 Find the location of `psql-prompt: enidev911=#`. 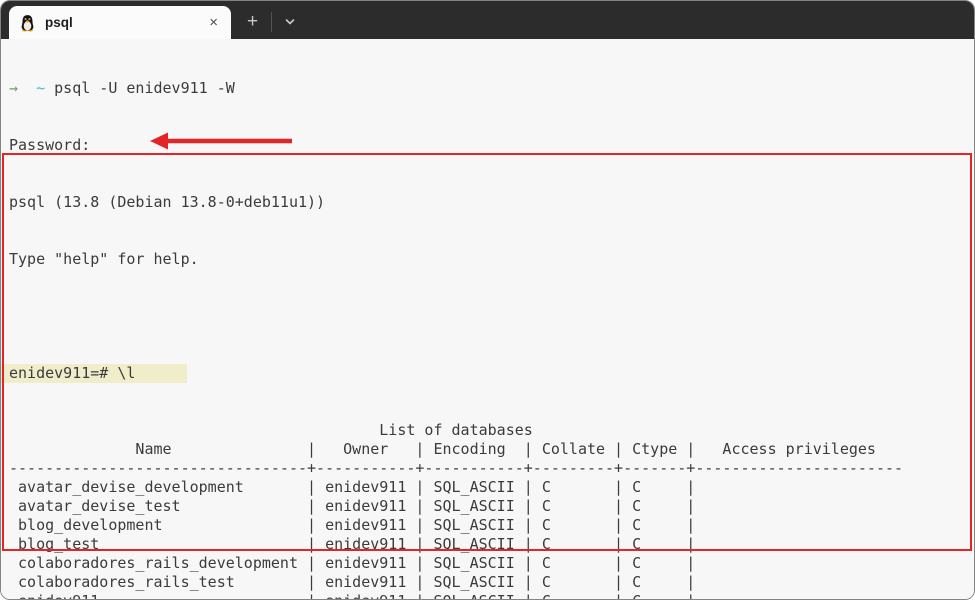

psql-prompt: enidev911=# is located at coordinates (59, 373).